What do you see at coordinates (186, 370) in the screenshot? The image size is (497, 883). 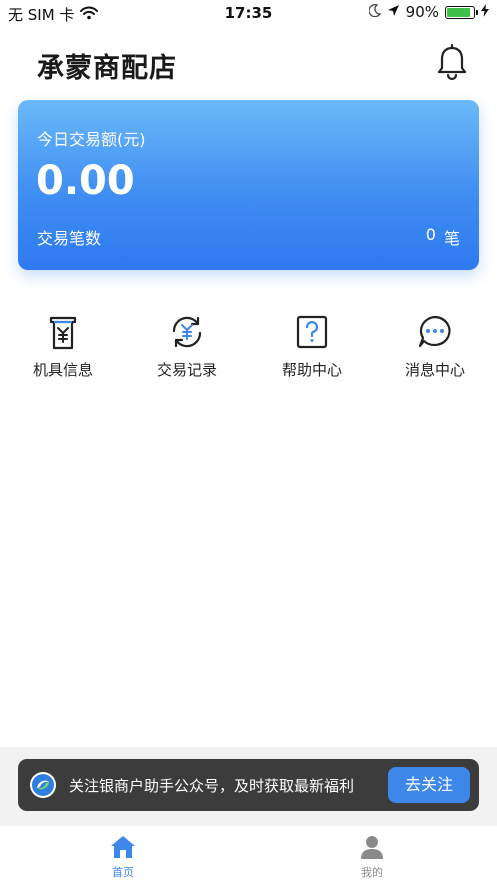 I see `menu-label-transactions: 交易记录` at bounding box center [186, 370].